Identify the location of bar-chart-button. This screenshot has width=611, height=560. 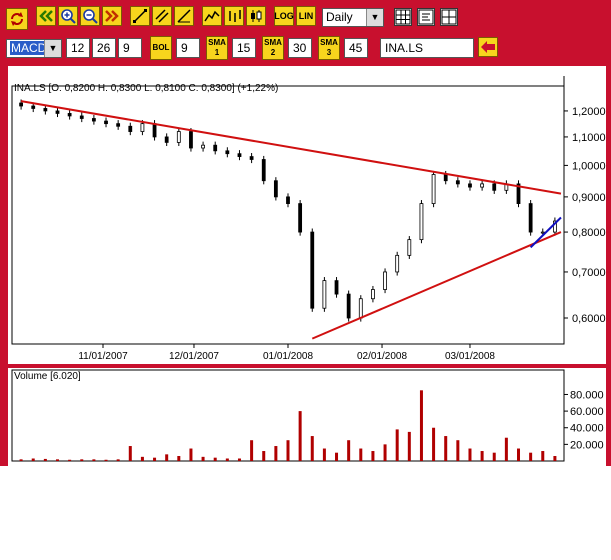
(234, 16).